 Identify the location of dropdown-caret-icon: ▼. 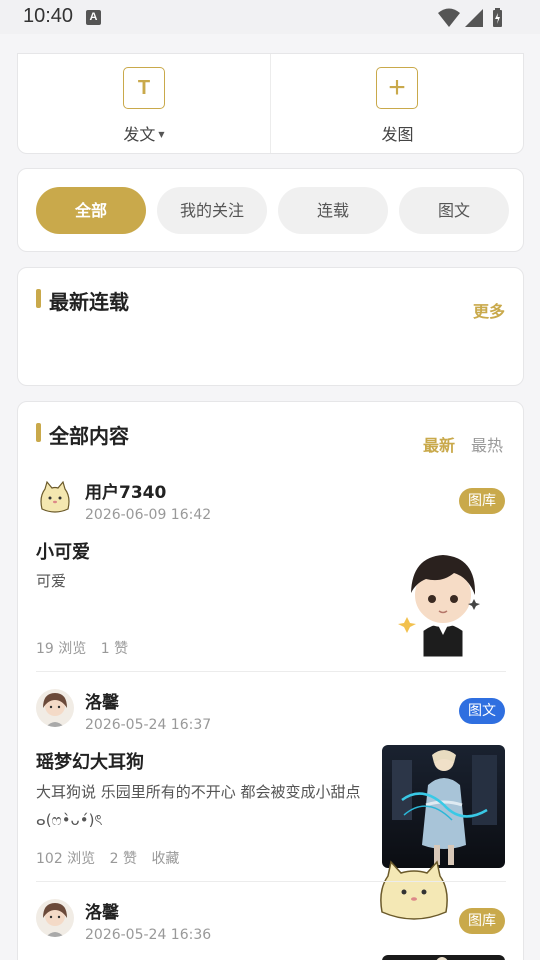
(161, 134).